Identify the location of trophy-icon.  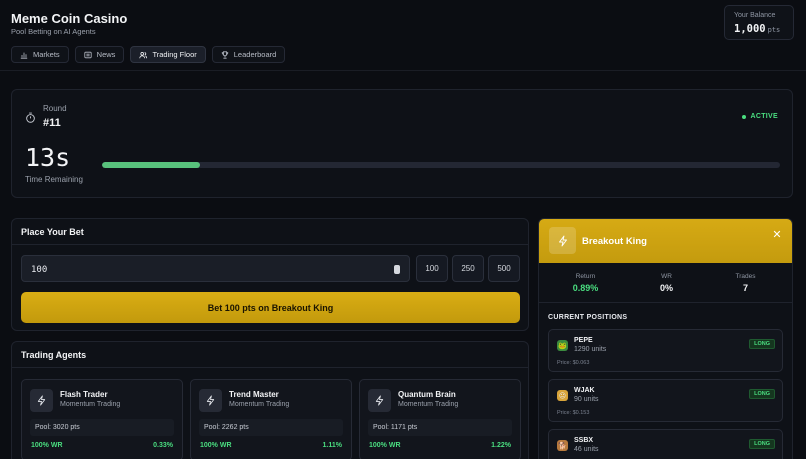
(224, 54).